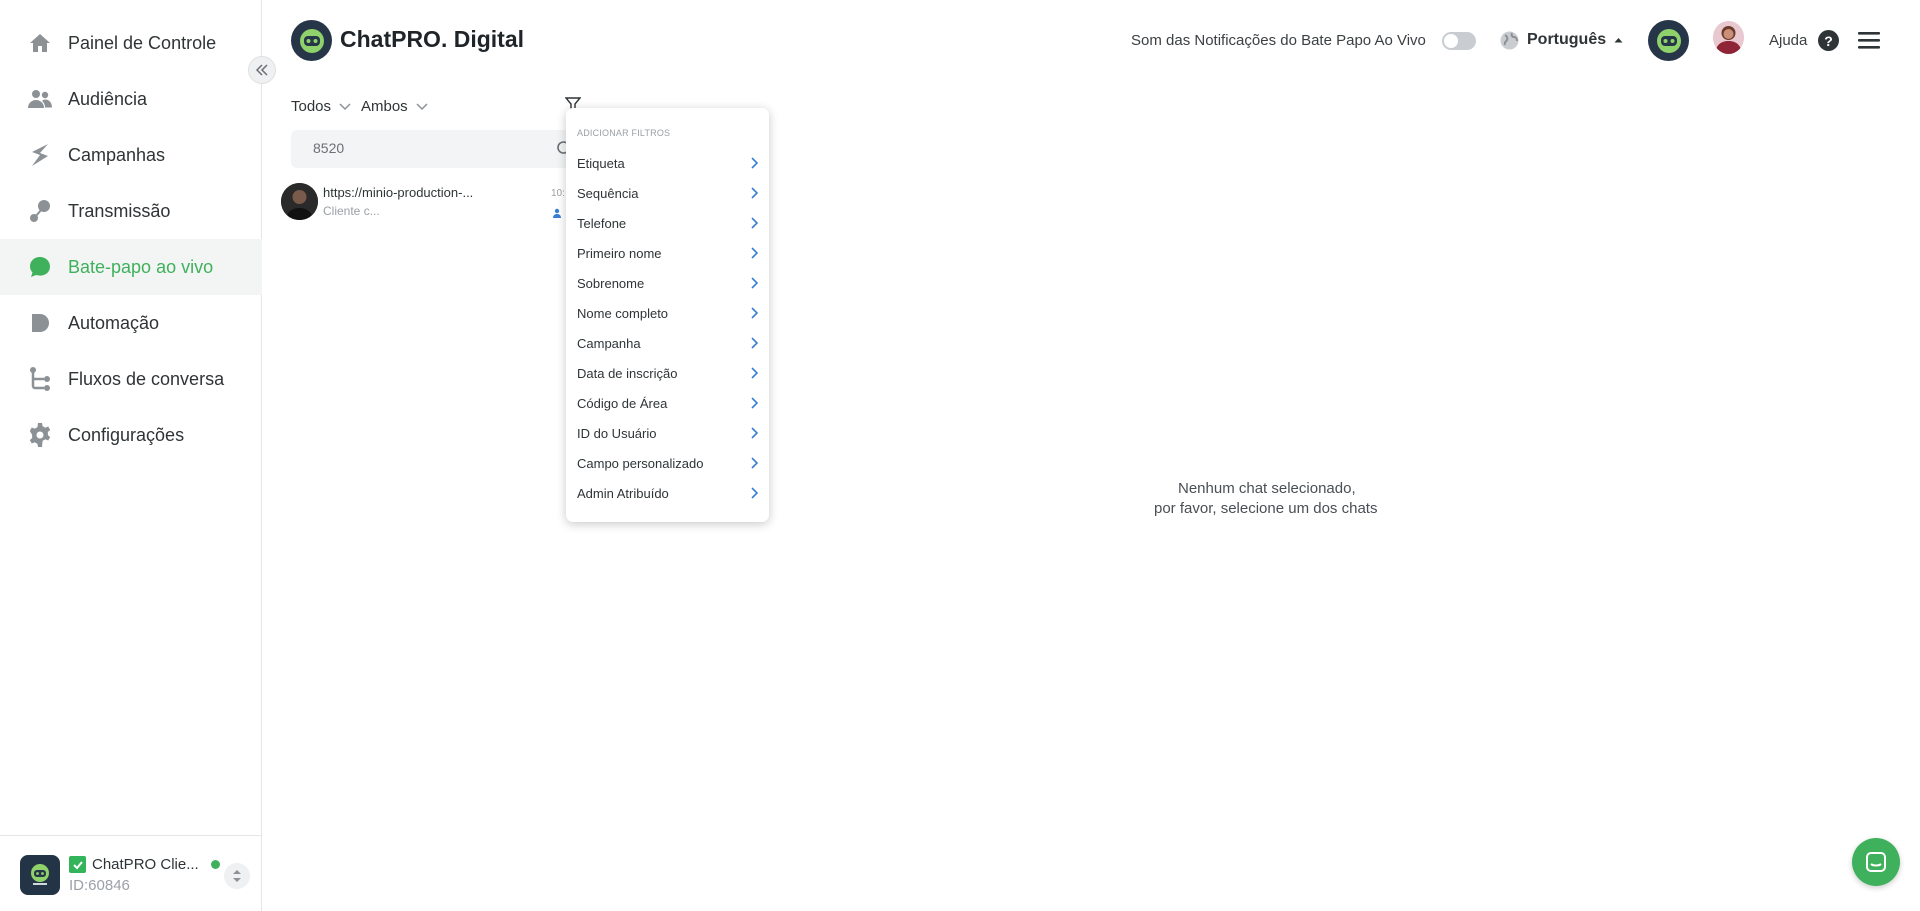 This screenshot has height=911, width=1920. Describe the element at coordinates (40, 323) in the screenshot. I see `automation-icon` at that location.